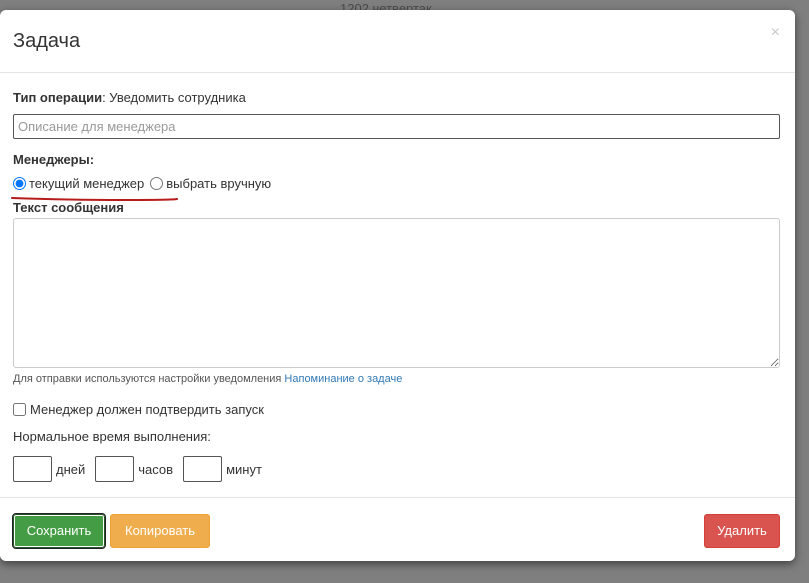  I want to click on confirm-checkbox-row: Менеджер должен подтвердить запуск, so click(138, 409).